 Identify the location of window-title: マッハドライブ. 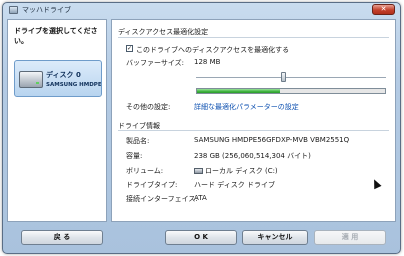
(46, 10).